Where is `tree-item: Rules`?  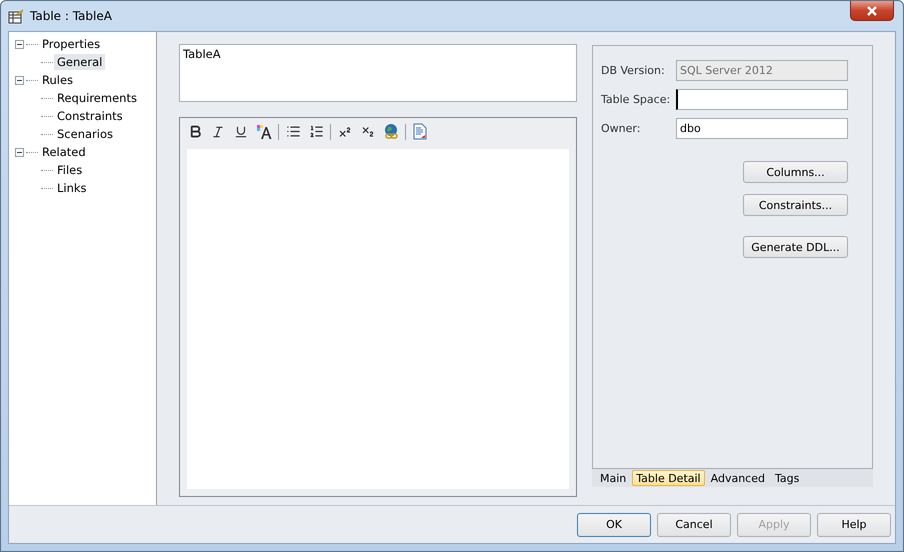 tree-item: Rules is located at coordinates (57, 80).